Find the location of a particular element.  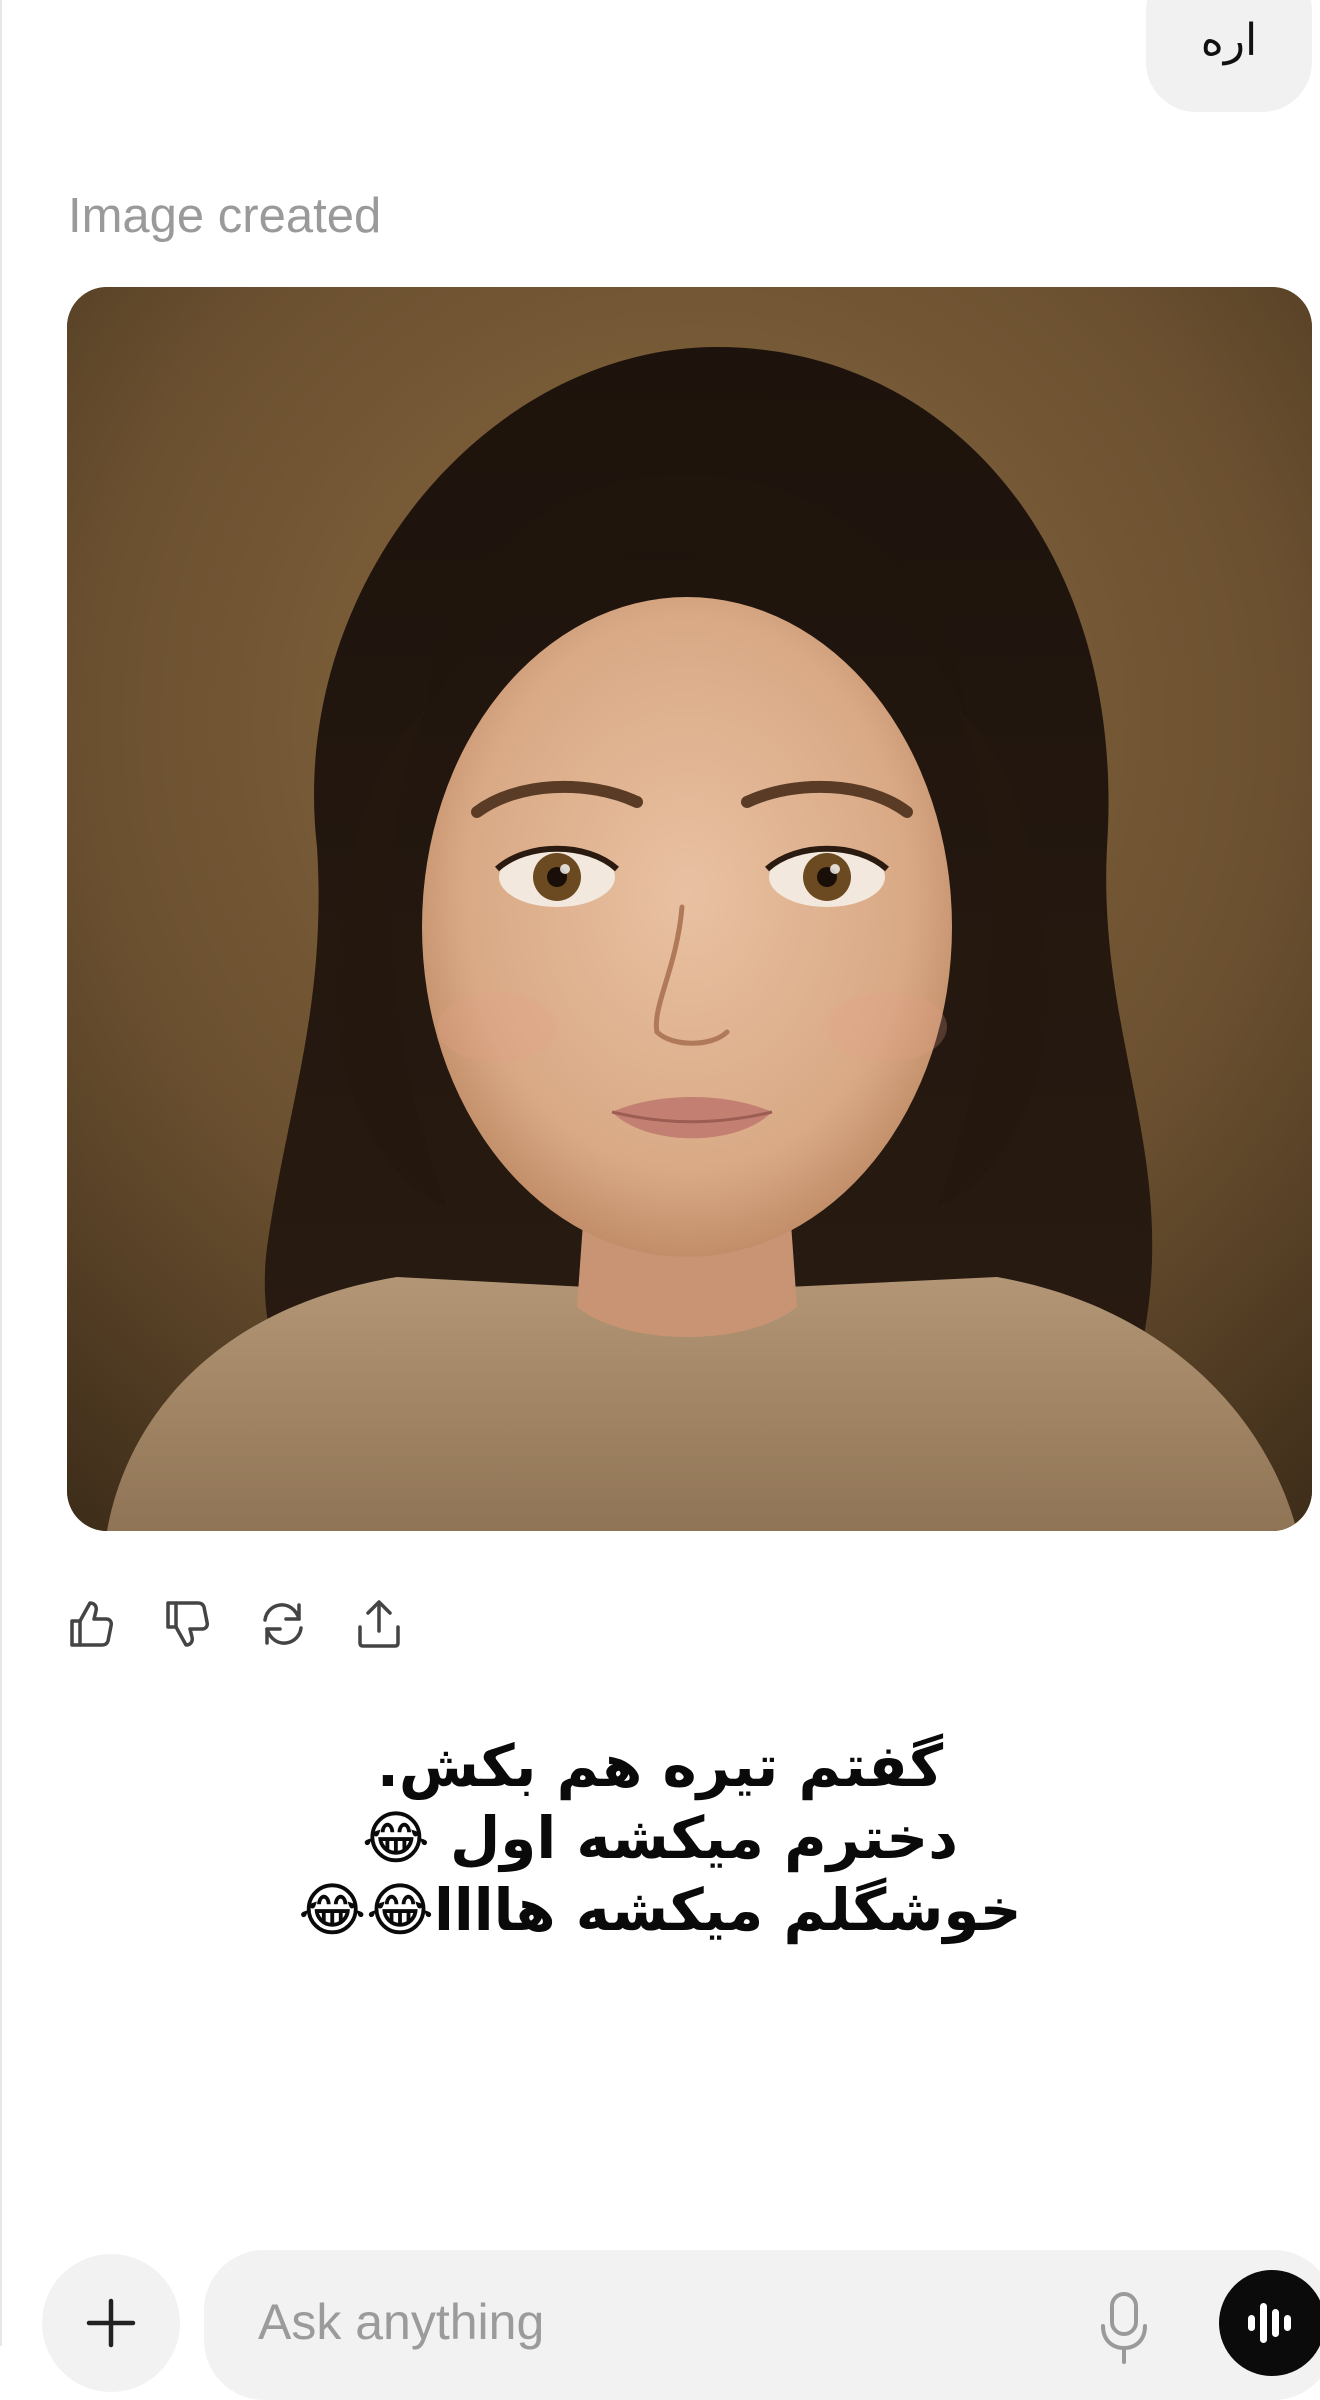

thumbs-up-button is located at coordinates (91, 1624).